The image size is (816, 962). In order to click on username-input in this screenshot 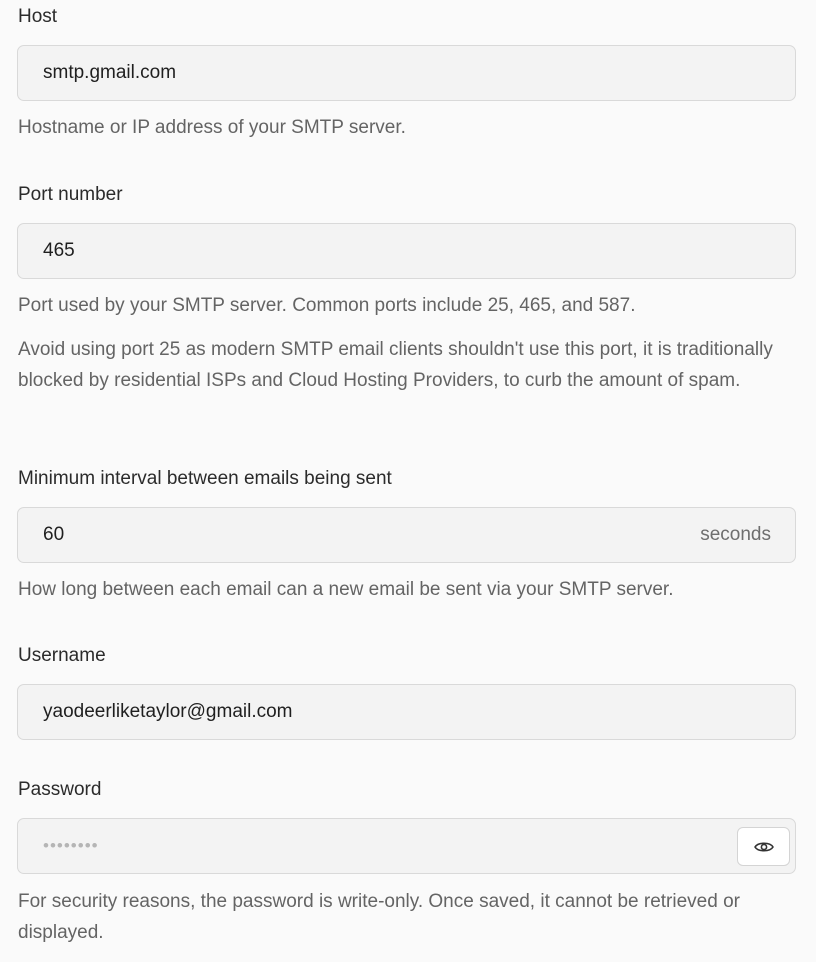, I will do `click(406, 712)`.